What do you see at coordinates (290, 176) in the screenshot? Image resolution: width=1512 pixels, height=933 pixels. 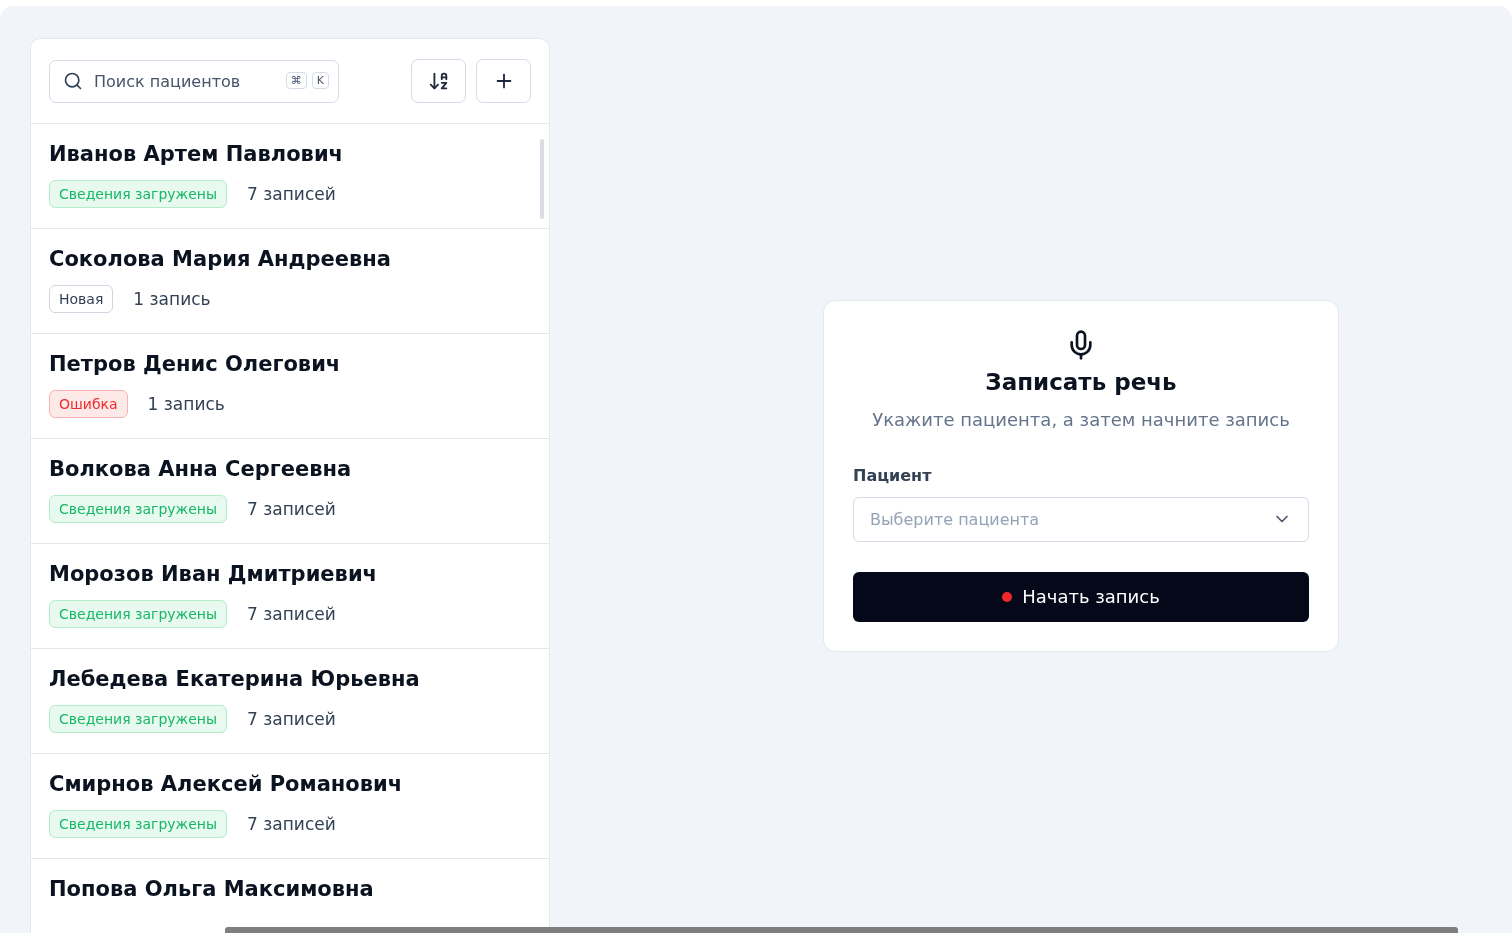 I see `patient-row: Иванов Артем Павлович Сведения загружены 7 записей` at bounding box center [290, 176].